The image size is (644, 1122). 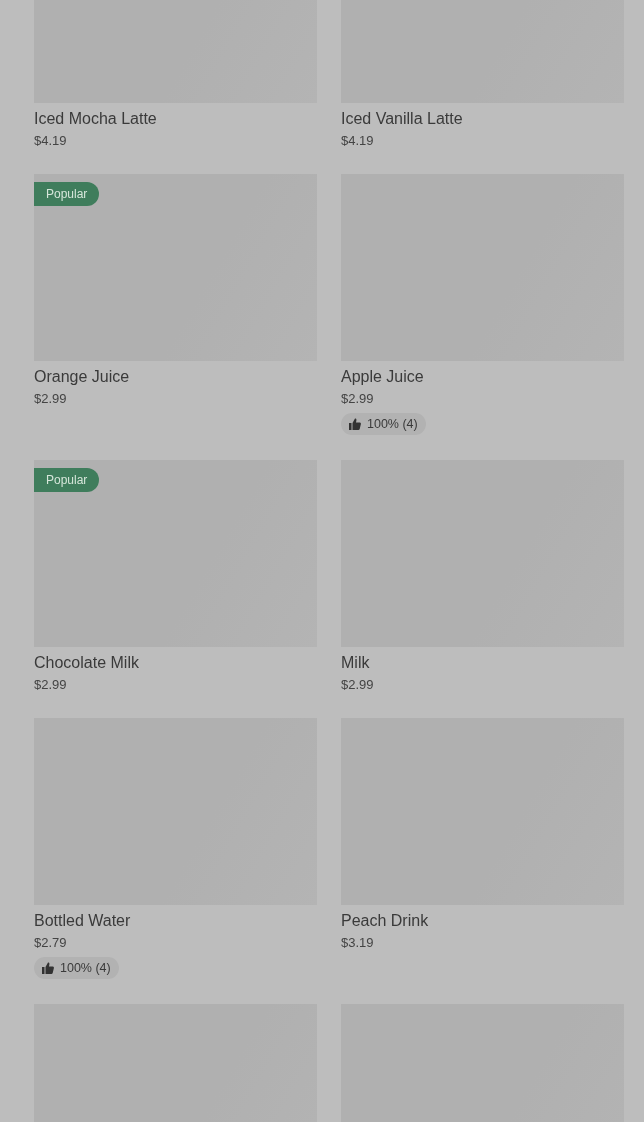 What do you see at coordinates (482, 119) in the screenshot?
I see `product-name: Iced Vanilla Latte` at bounding box center [482, 119].